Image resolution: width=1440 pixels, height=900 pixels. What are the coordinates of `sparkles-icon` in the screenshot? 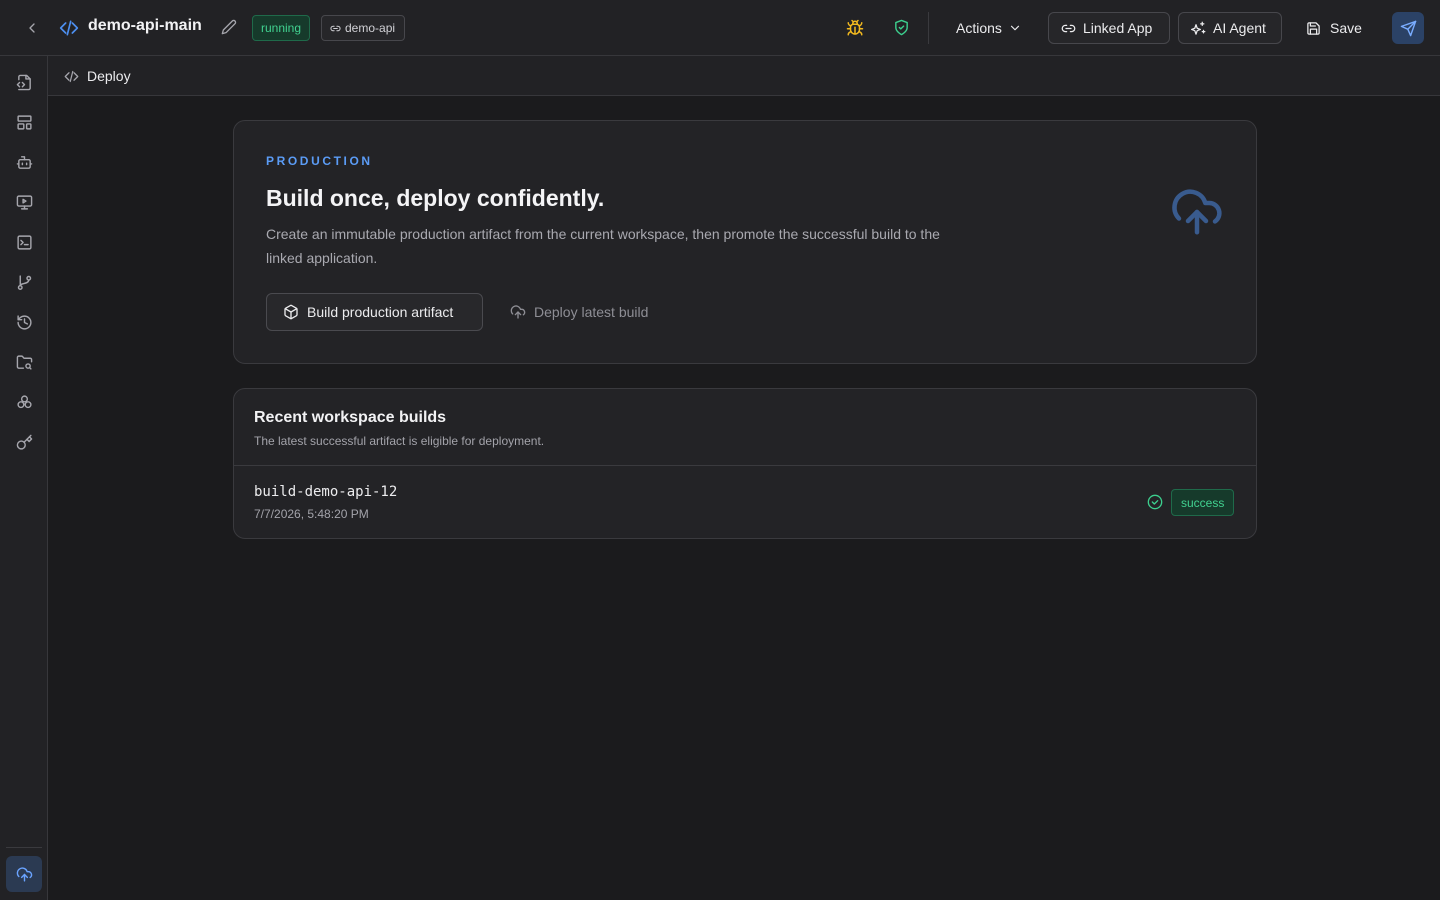 It's located at (1198, 28).